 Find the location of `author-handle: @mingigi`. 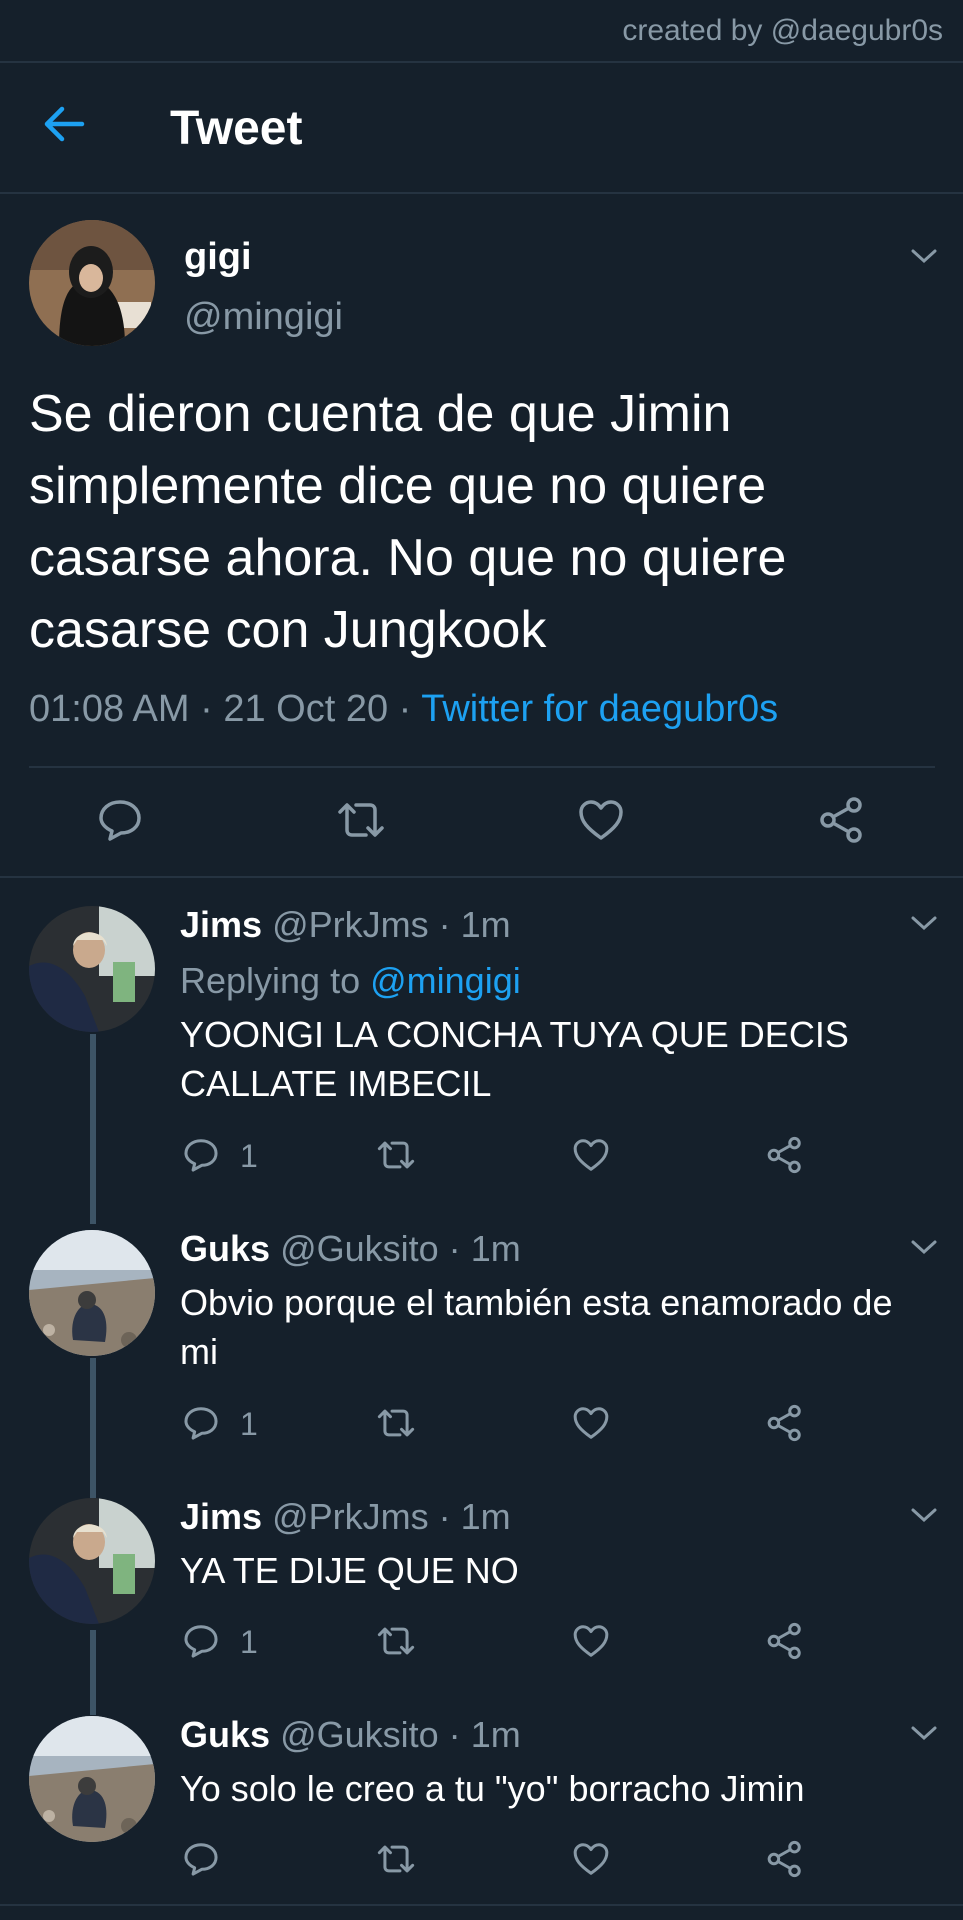

author-handle: @mingigi is located at coordinates (263, 317).